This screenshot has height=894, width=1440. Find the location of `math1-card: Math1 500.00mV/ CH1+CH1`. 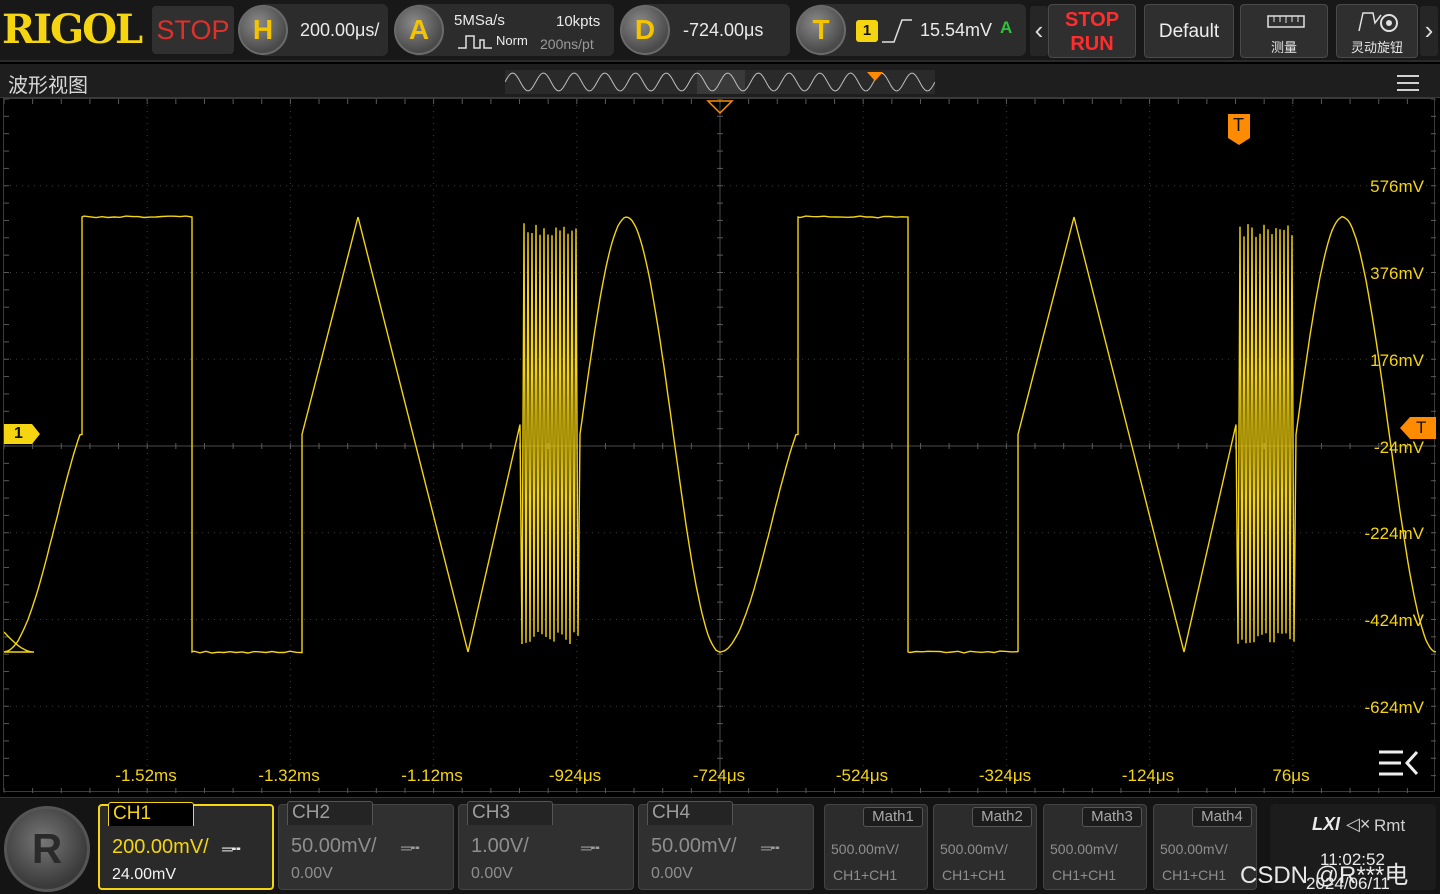

math1-card: Math1 500.00mV/ CH1+CH1 is located at coordinates (876, 847).